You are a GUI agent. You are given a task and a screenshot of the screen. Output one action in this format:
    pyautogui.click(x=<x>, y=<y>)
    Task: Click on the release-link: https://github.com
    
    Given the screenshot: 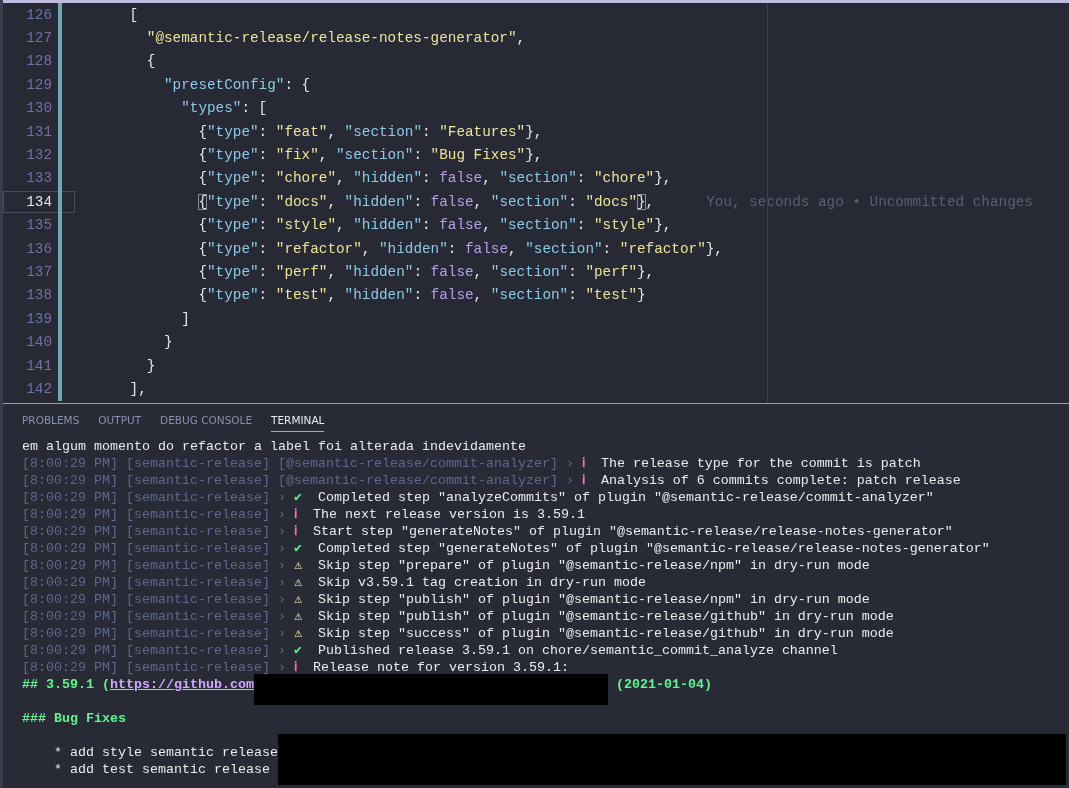 What is the action you would take?
    pyautogui.click(x=182, y=684)
    